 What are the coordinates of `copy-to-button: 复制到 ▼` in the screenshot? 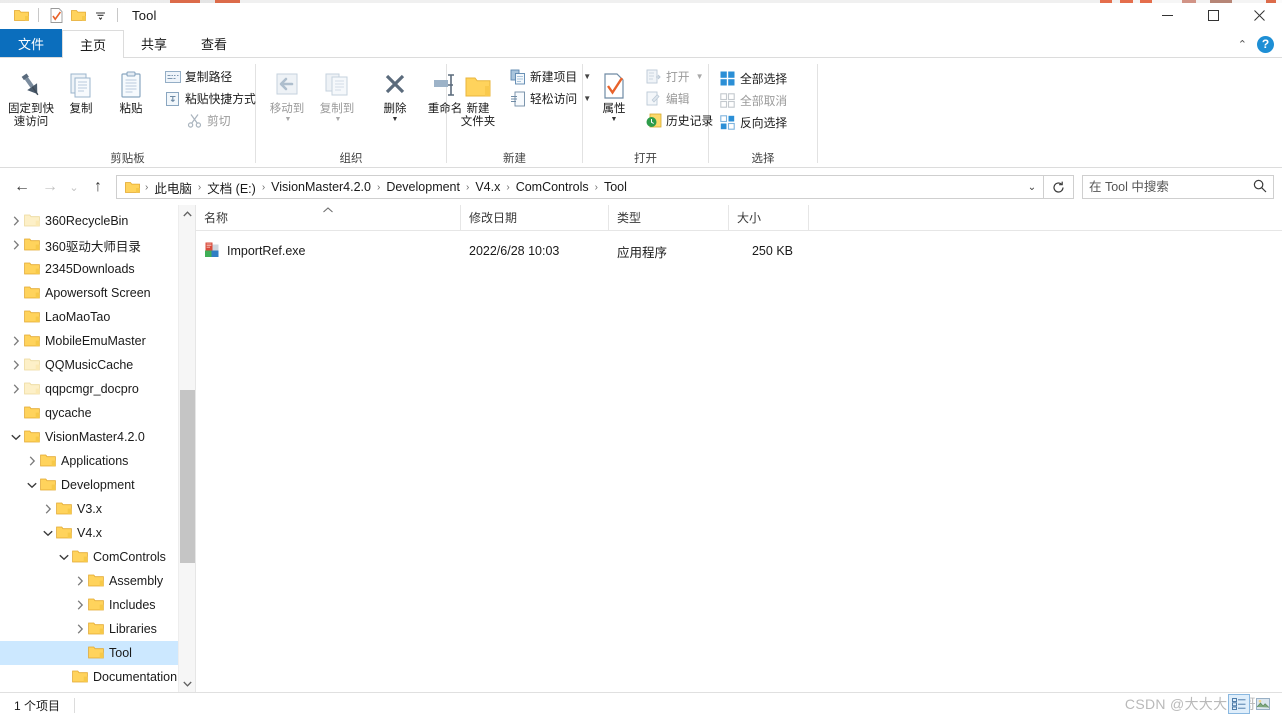 It's located at (337, 94).